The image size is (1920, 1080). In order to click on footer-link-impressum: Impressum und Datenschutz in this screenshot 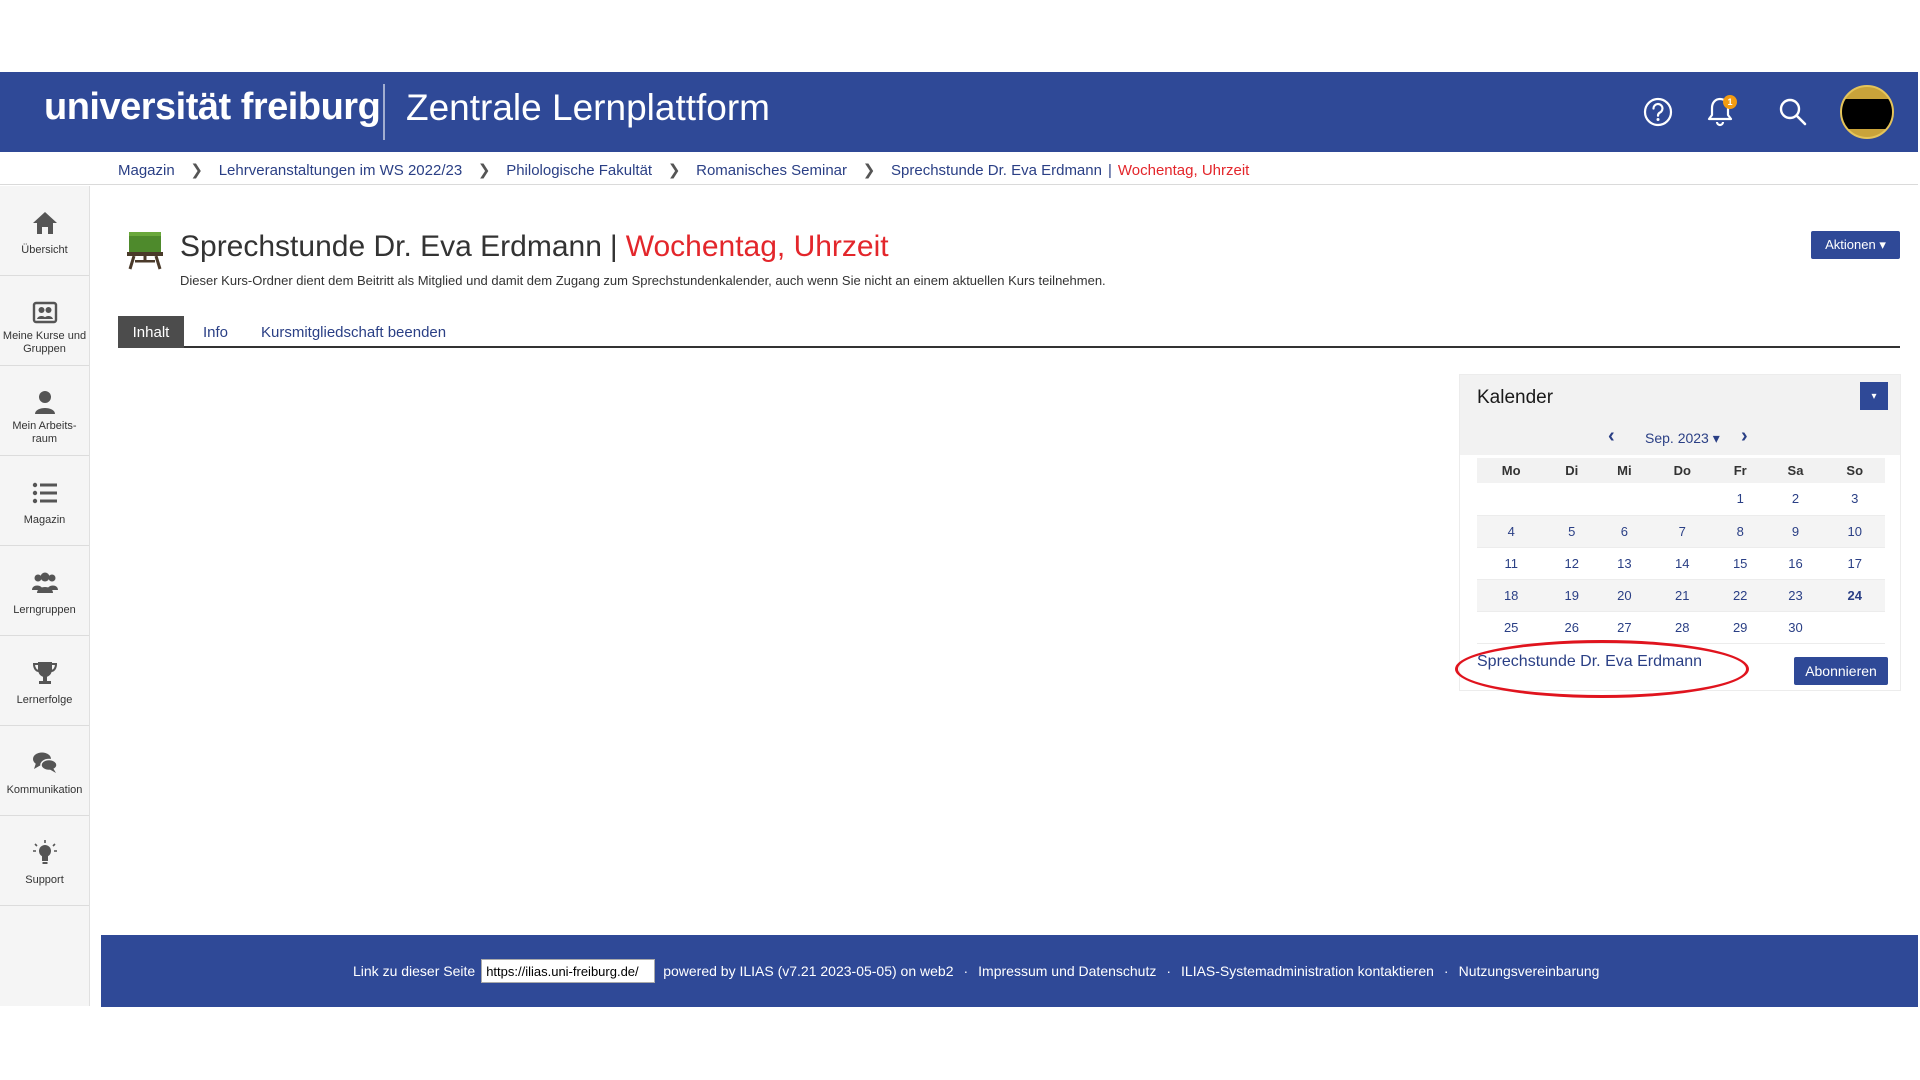, I will do `click(1067, 971)`.